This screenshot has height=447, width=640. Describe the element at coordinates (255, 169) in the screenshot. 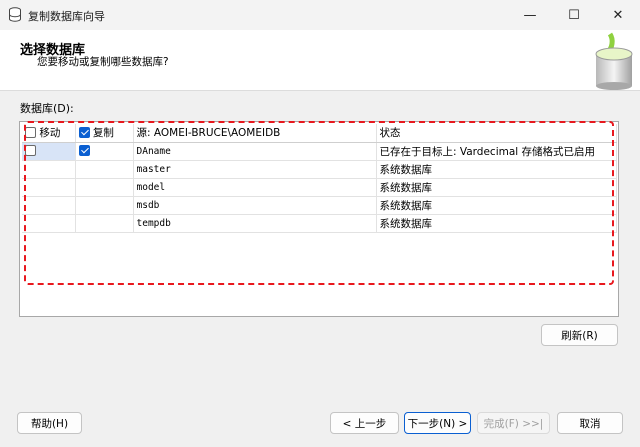

I see `database-name: master` at that location.